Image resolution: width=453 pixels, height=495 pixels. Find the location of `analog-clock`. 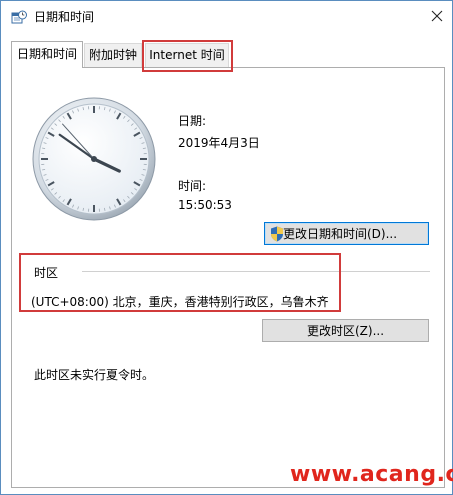

analog-clock is located at coordinates (94, 159).